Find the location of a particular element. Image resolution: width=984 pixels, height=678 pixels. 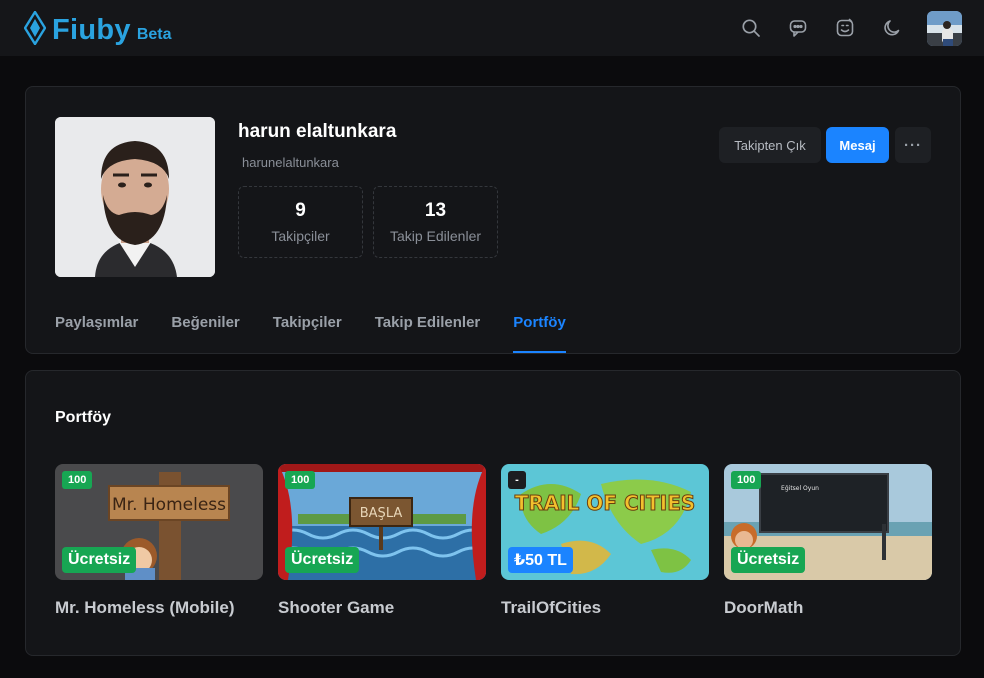

top-navbar: Fiuby Beta is located at coordinates (492, 28).